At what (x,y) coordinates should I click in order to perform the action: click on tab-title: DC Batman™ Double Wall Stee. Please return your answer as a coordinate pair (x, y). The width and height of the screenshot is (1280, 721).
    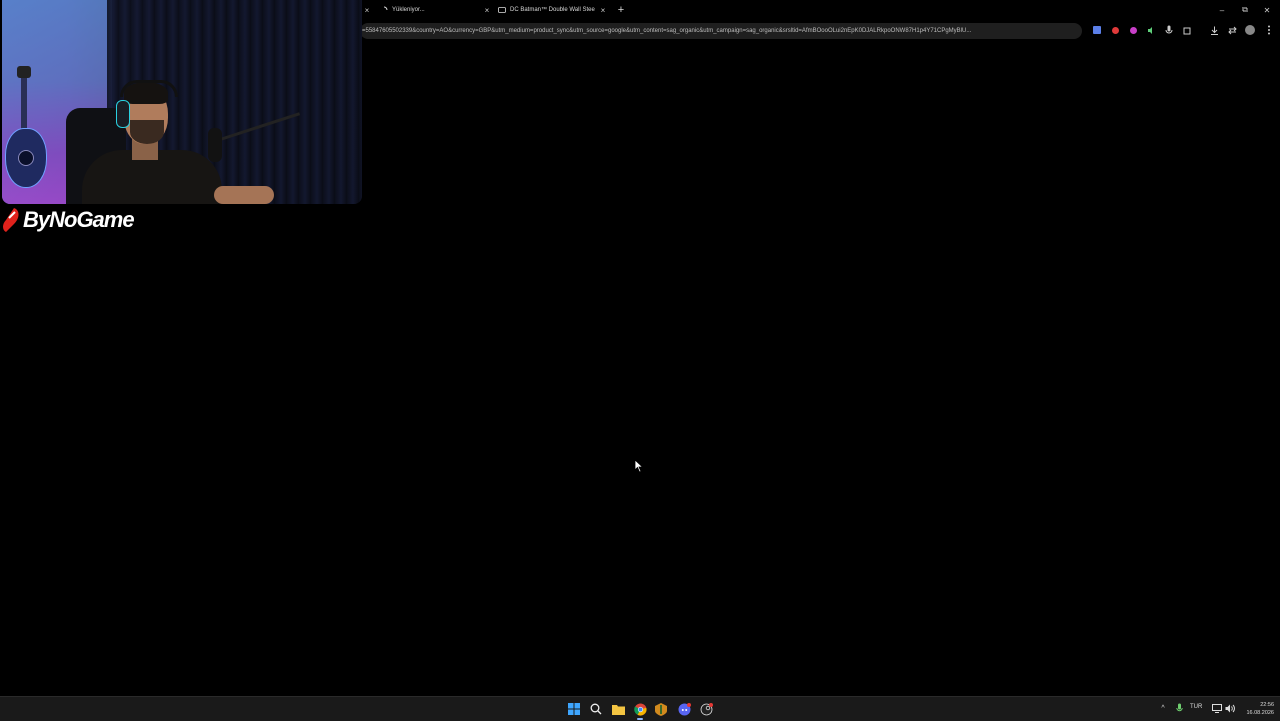
    Looking at the image, I should click on (552, 10).